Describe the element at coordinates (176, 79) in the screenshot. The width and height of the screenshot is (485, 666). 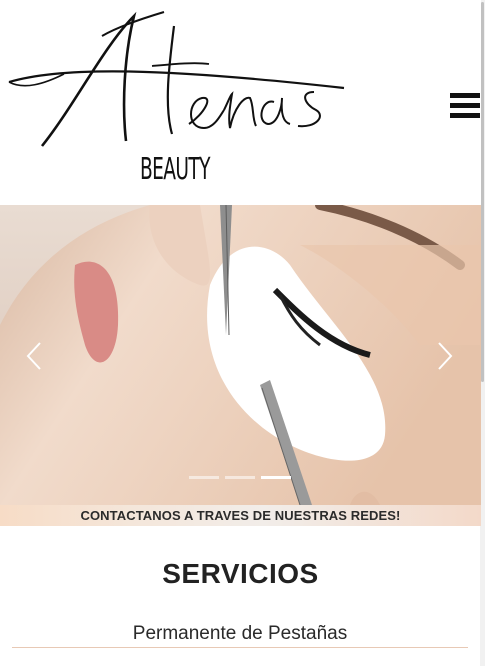
I see `logo-script-wordmark` at that location.